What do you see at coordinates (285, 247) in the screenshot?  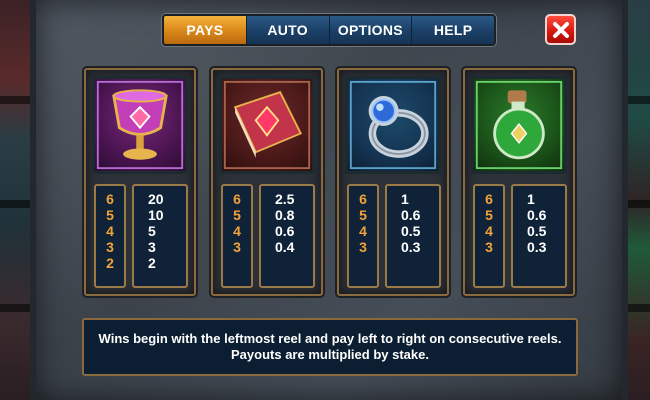 I see `payout: 0.4` at bounding box center [285, 247].